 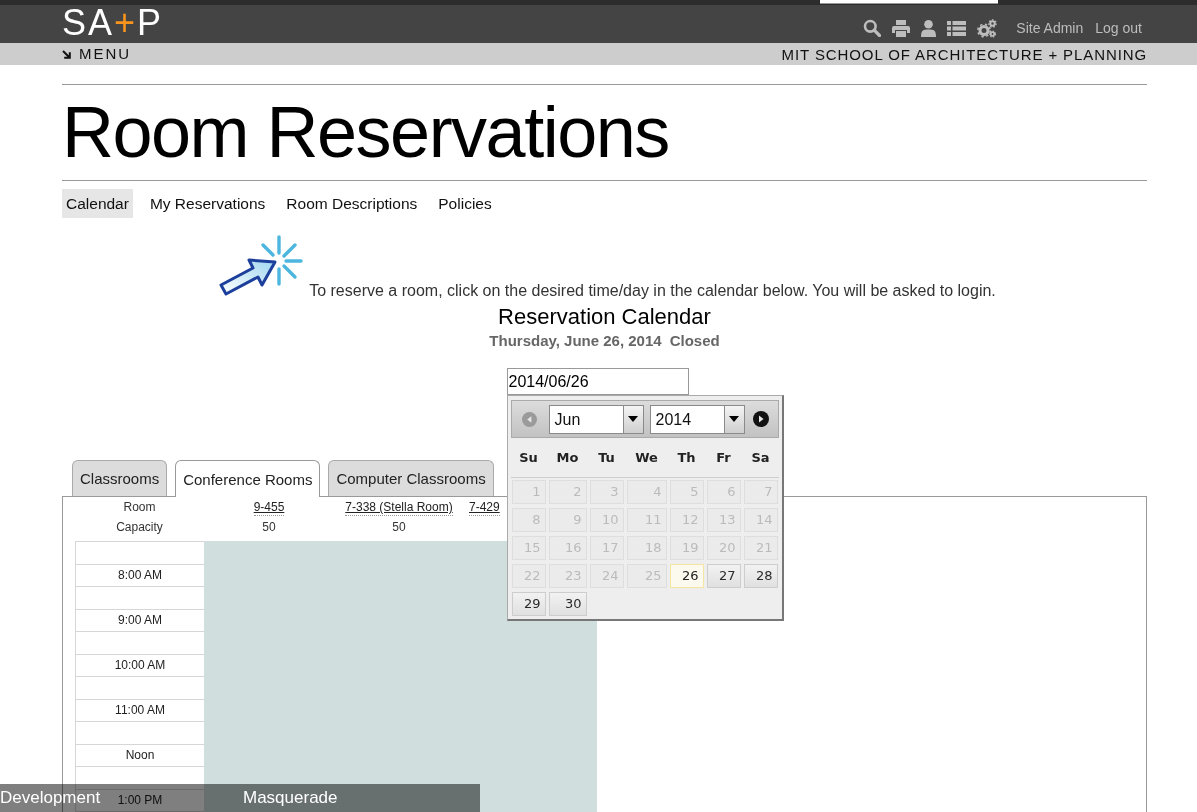 I want to click on weekday-label: Tu, so click(x=606, y=457).